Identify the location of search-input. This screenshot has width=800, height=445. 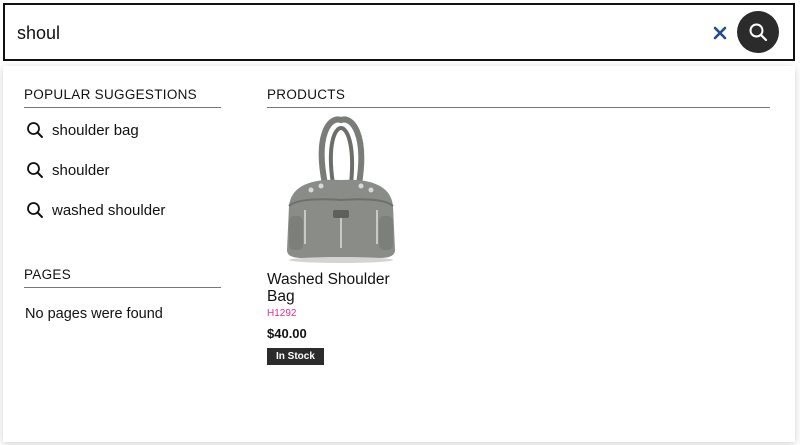
(347, 33).